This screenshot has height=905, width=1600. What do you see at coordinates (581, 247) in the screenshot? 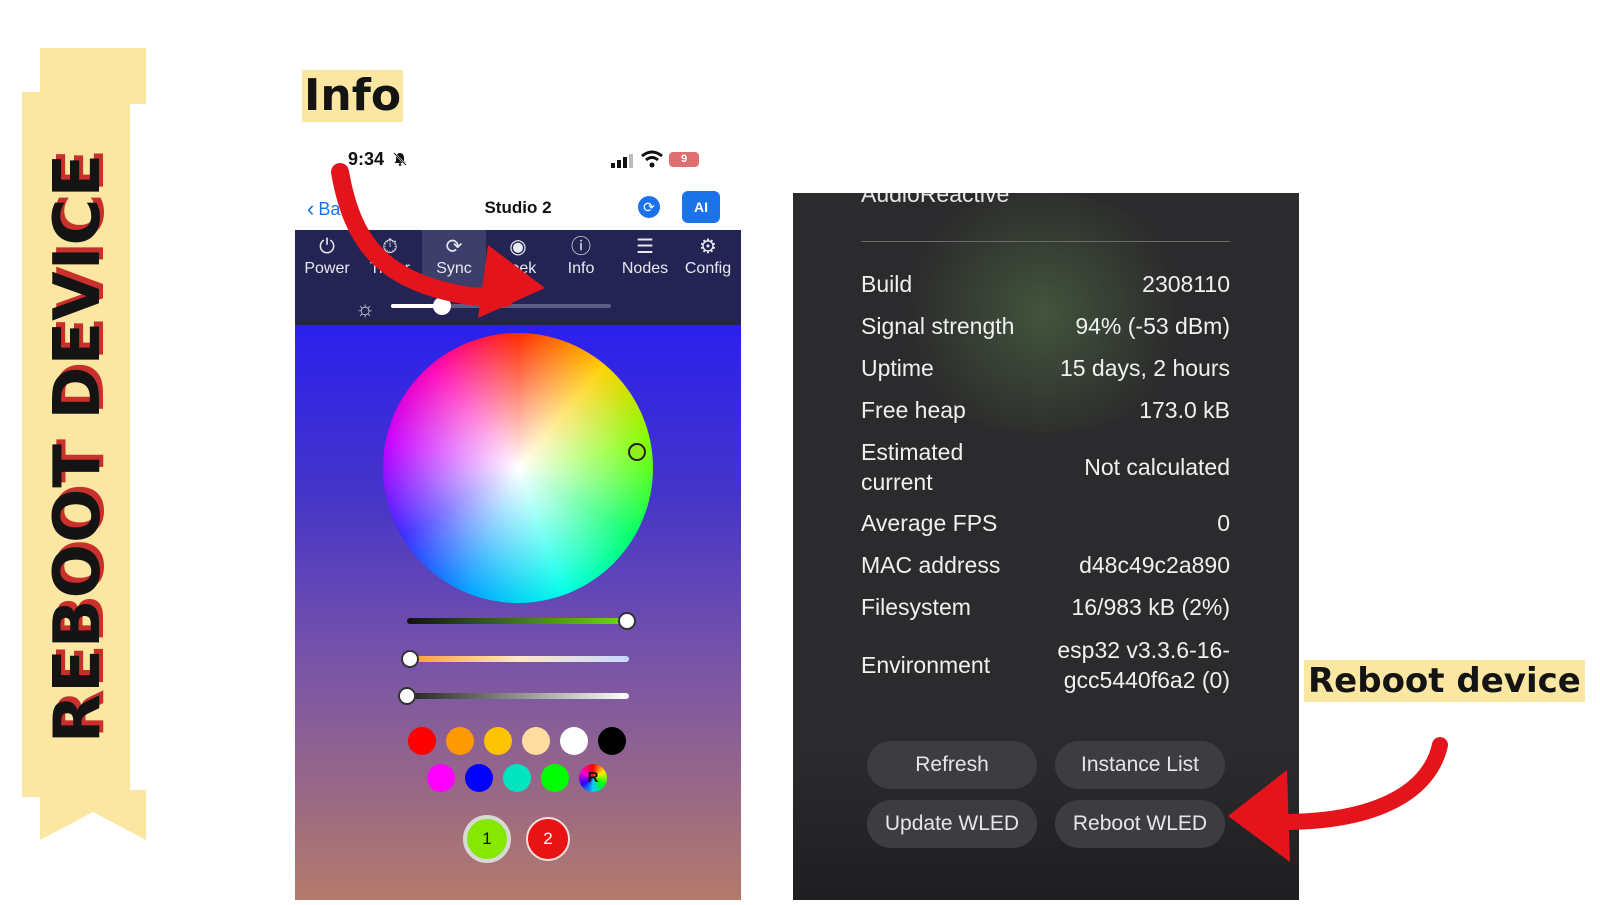
I see `info-icon: ⓘ` at bounding box center [581, 247].